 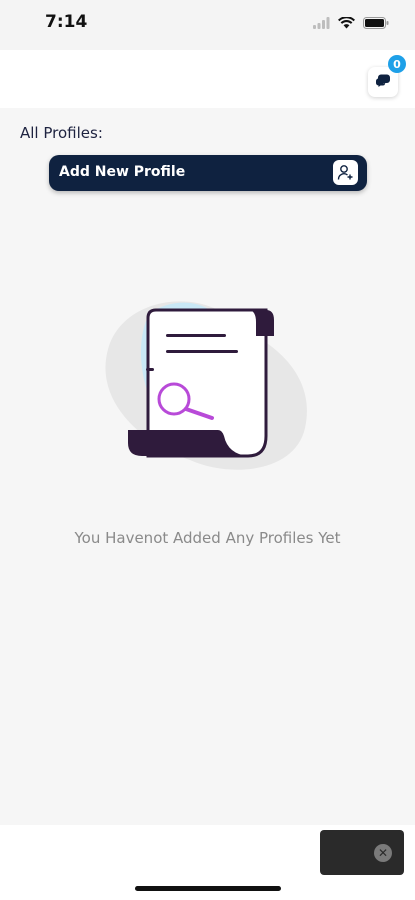 I want to click on chat-notification-badge: 0, so click(x=397, y=64).